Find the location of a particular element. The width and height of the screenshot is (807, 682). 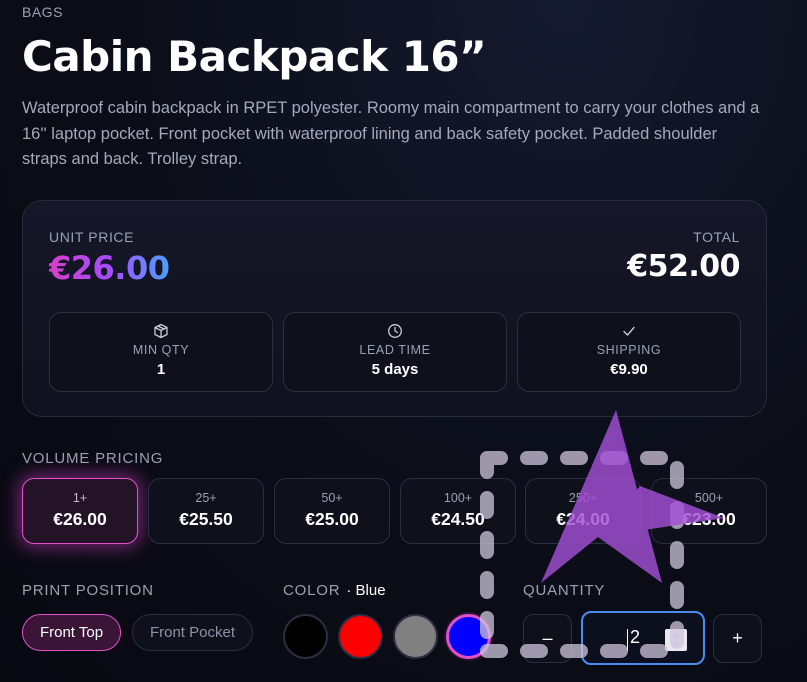

tier-500: 500+ €23.00 is located at coordinates (709, 511).